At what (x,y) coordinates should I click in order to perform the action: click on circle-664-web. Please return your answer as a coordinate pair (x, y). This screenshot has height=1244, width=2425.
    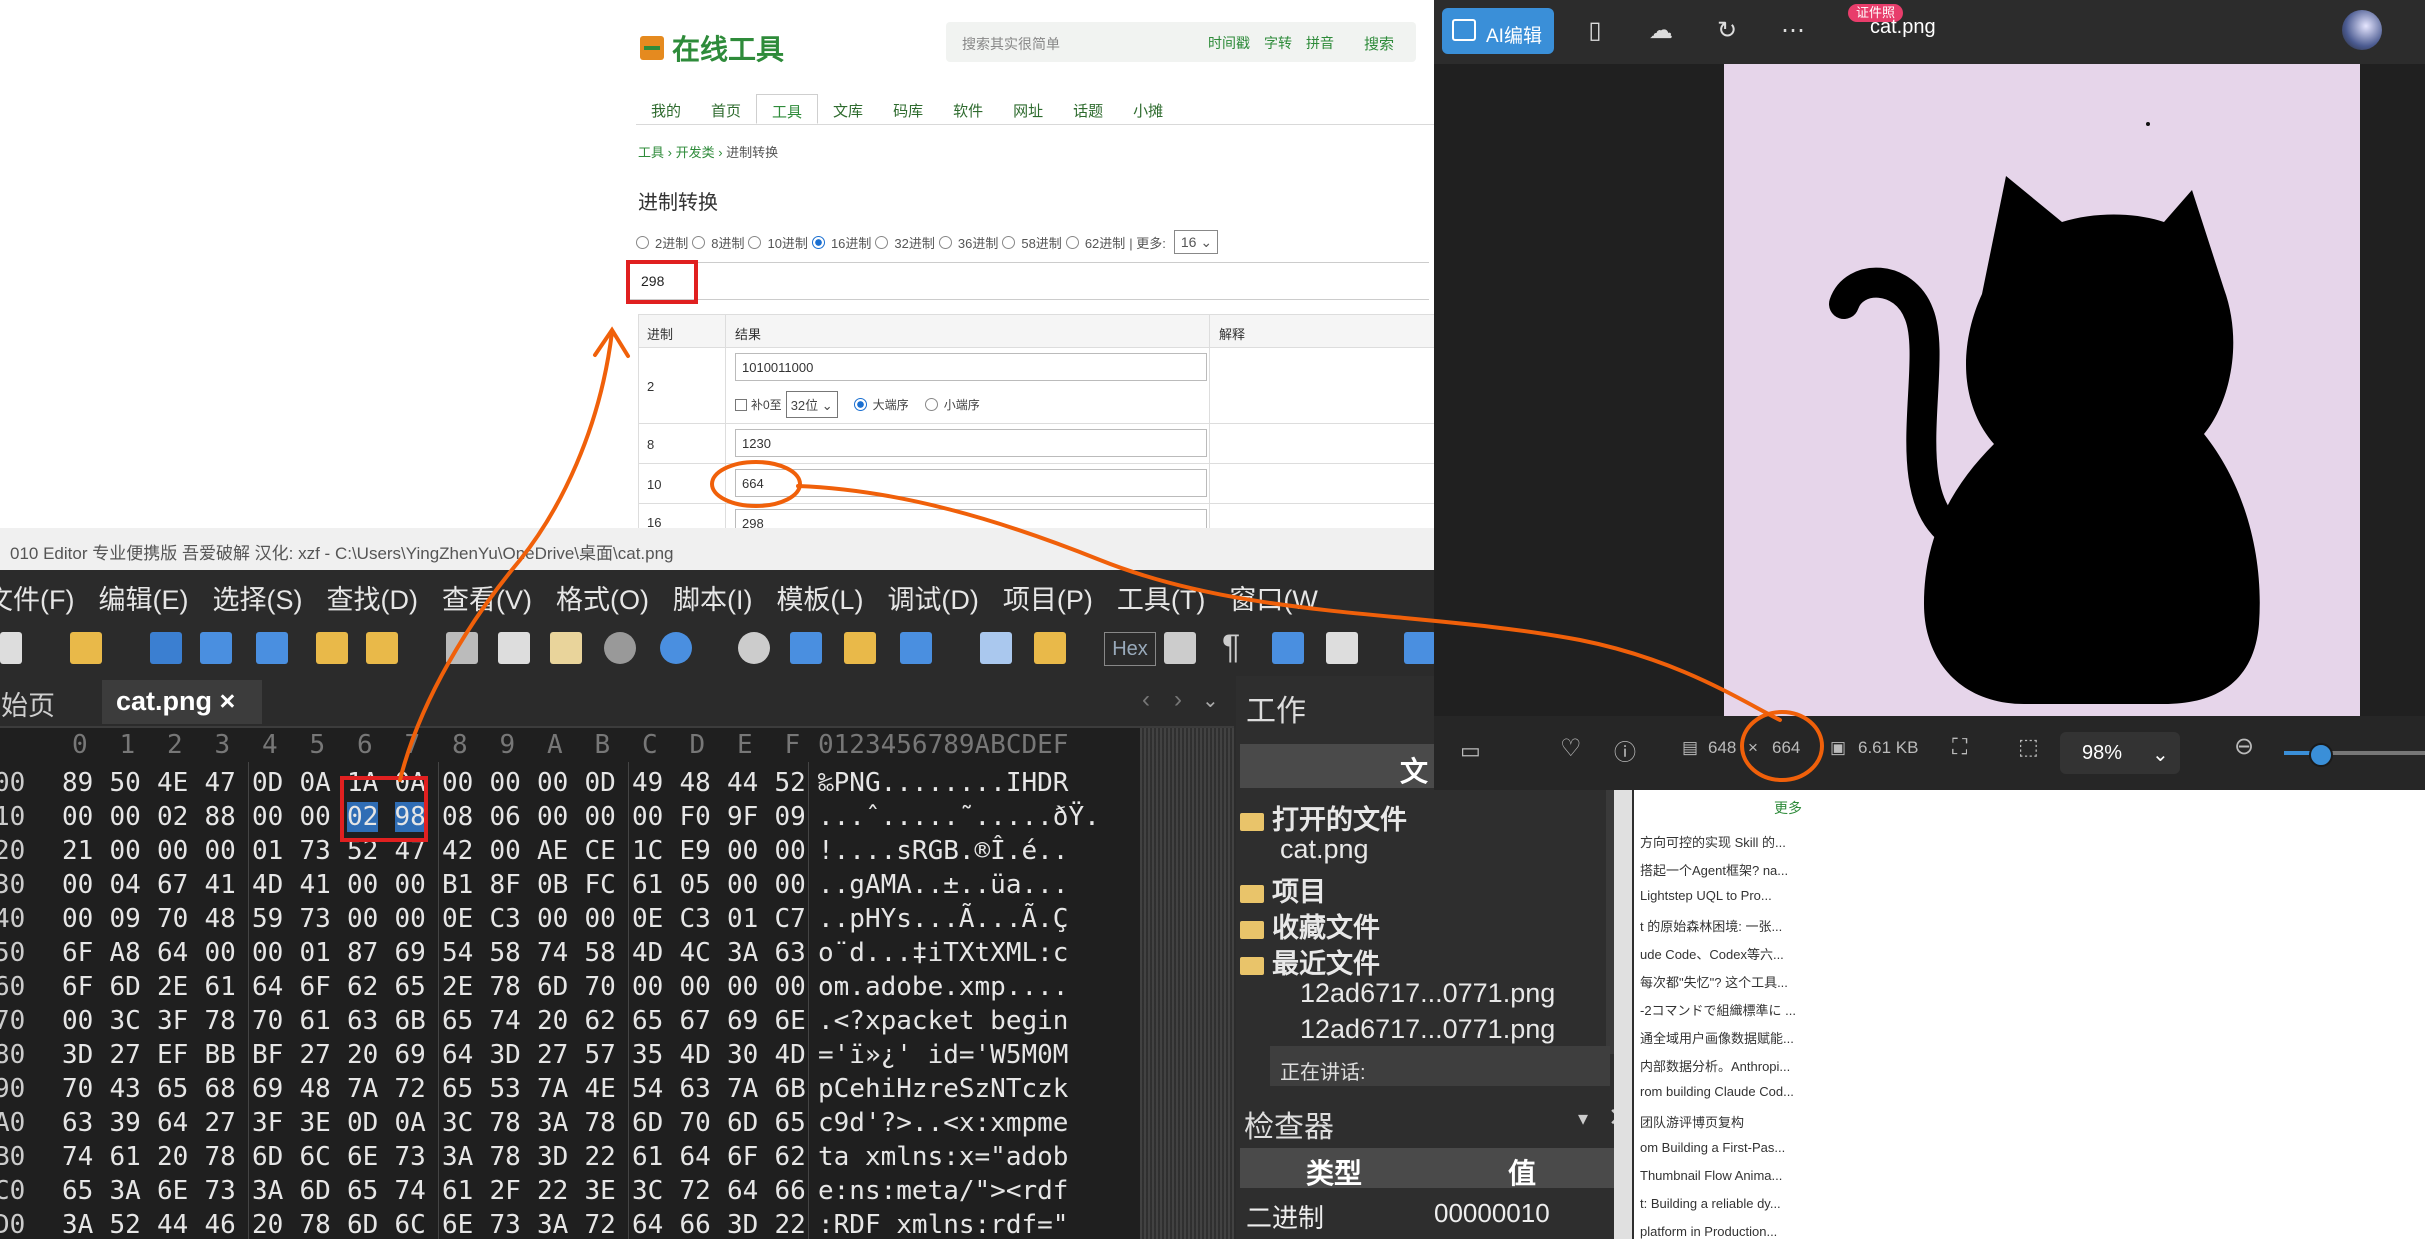
    Looking at the image, I should click on (756, 484).